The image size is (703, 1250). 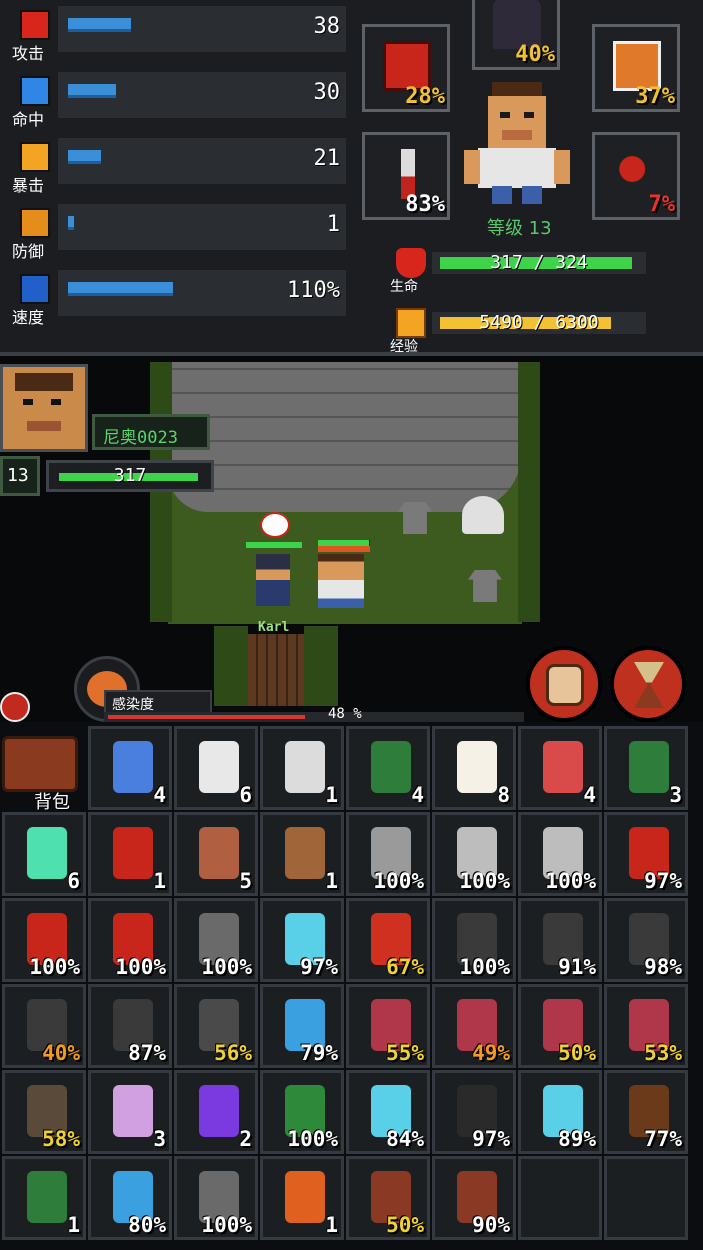 What do you see at coordinates (406, 68) in the screenshot?
I see `equip-slot-accessory-1: 28%` at bounding box center [406, 68].